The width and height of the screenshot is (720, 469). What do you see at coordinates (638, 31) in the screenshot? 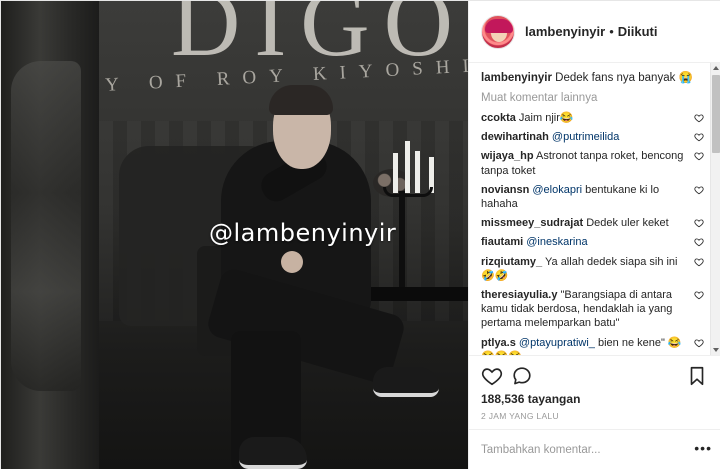
I see `follow-status-button: Diikuti` at bounding box center [638, 31].